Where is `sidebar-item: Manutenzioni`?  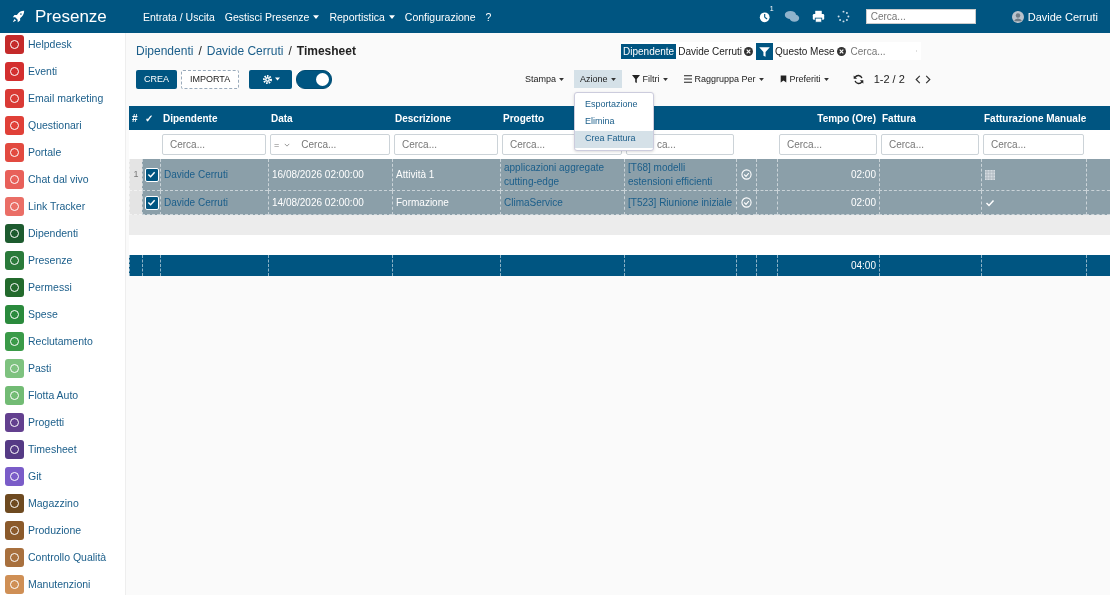
sidebar-item: Manutenzioni is located at coordinates (59, 584).